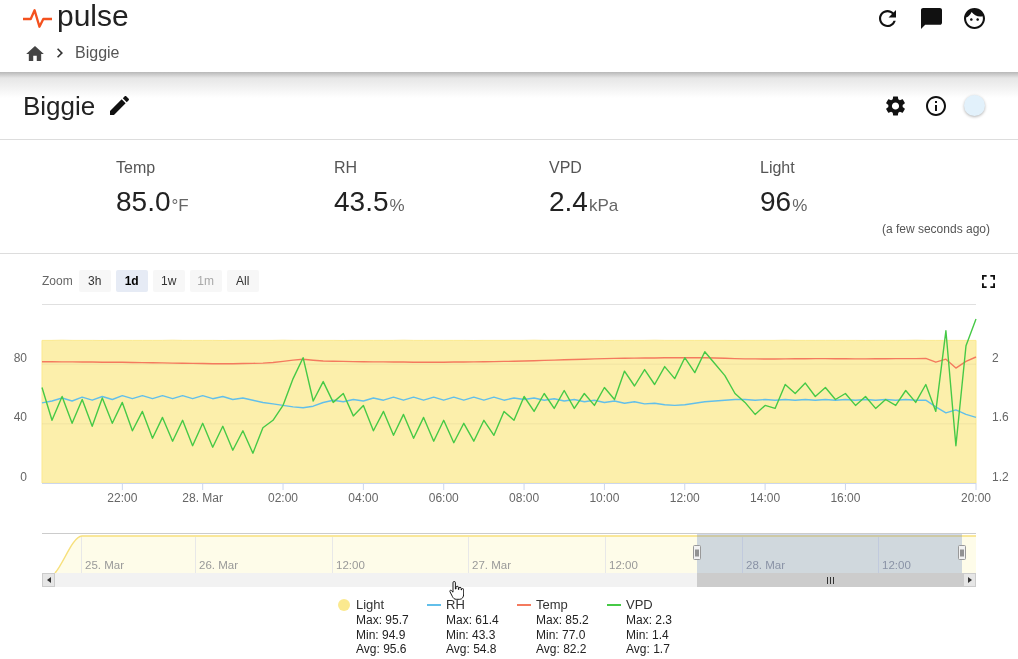  I want to click on axis-label: 1.2, so click(1000, 477).